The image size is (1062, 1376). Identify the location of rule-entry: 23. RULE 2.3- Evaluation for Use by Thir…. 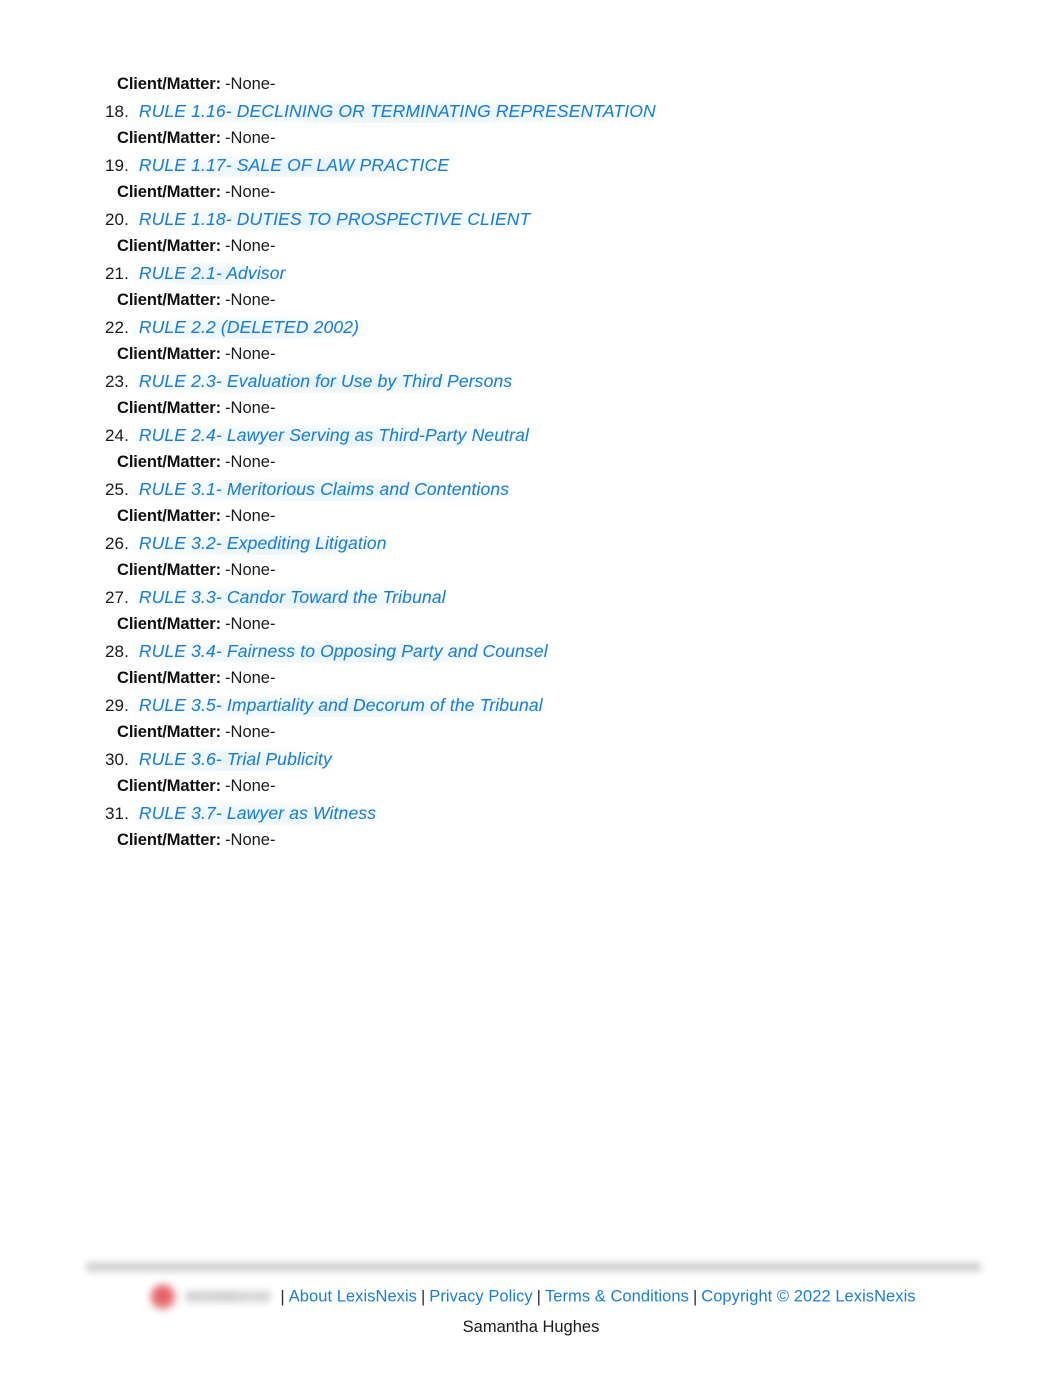
(531, 395).